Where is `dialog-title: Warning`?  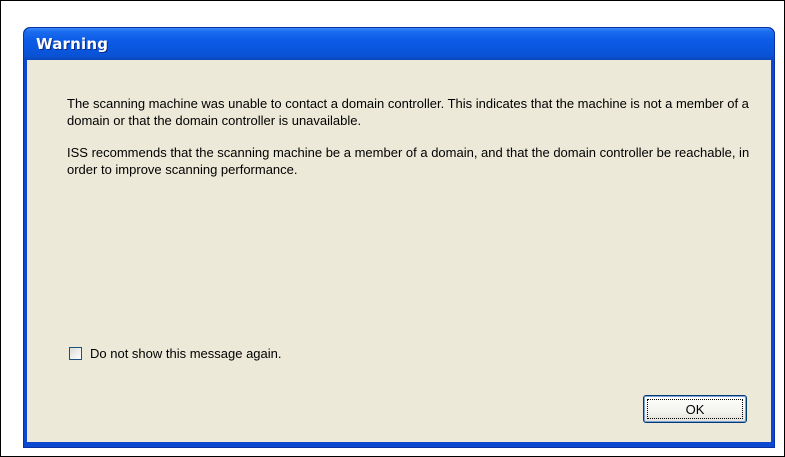 dialog-title: Warning is located at coordinates (72, 44).